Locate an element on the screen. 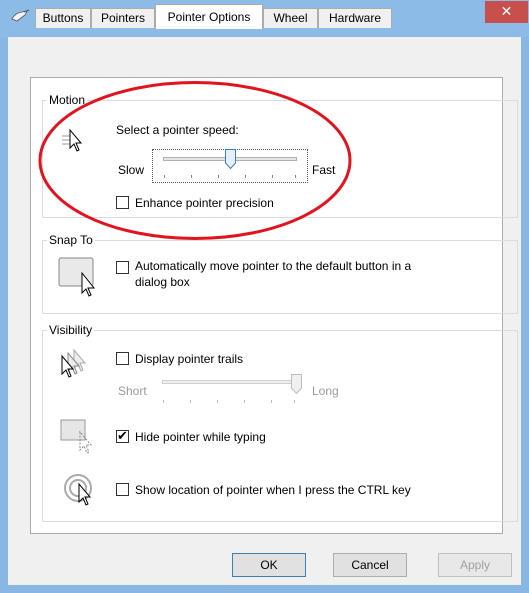 The image size is (529, 593). trail-length-slider is located at coordinates (230, 389).